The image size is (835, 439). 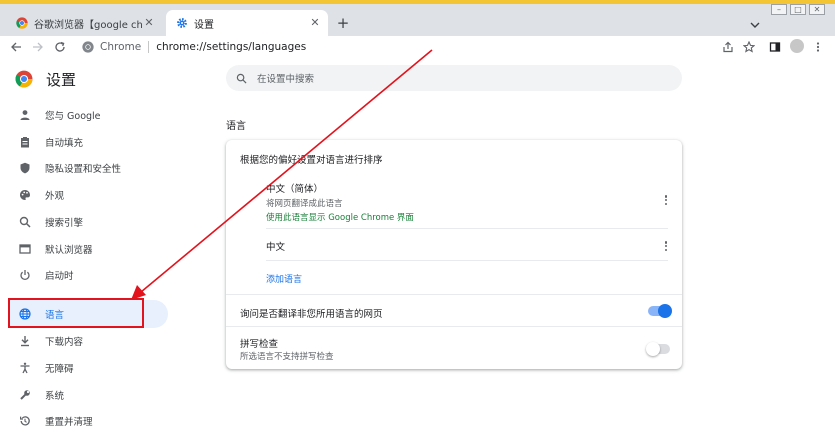 What do you see at coordinates (25, 368) in the screenshot?
I see `accessibility-icon` at bounding box center [25, 368].